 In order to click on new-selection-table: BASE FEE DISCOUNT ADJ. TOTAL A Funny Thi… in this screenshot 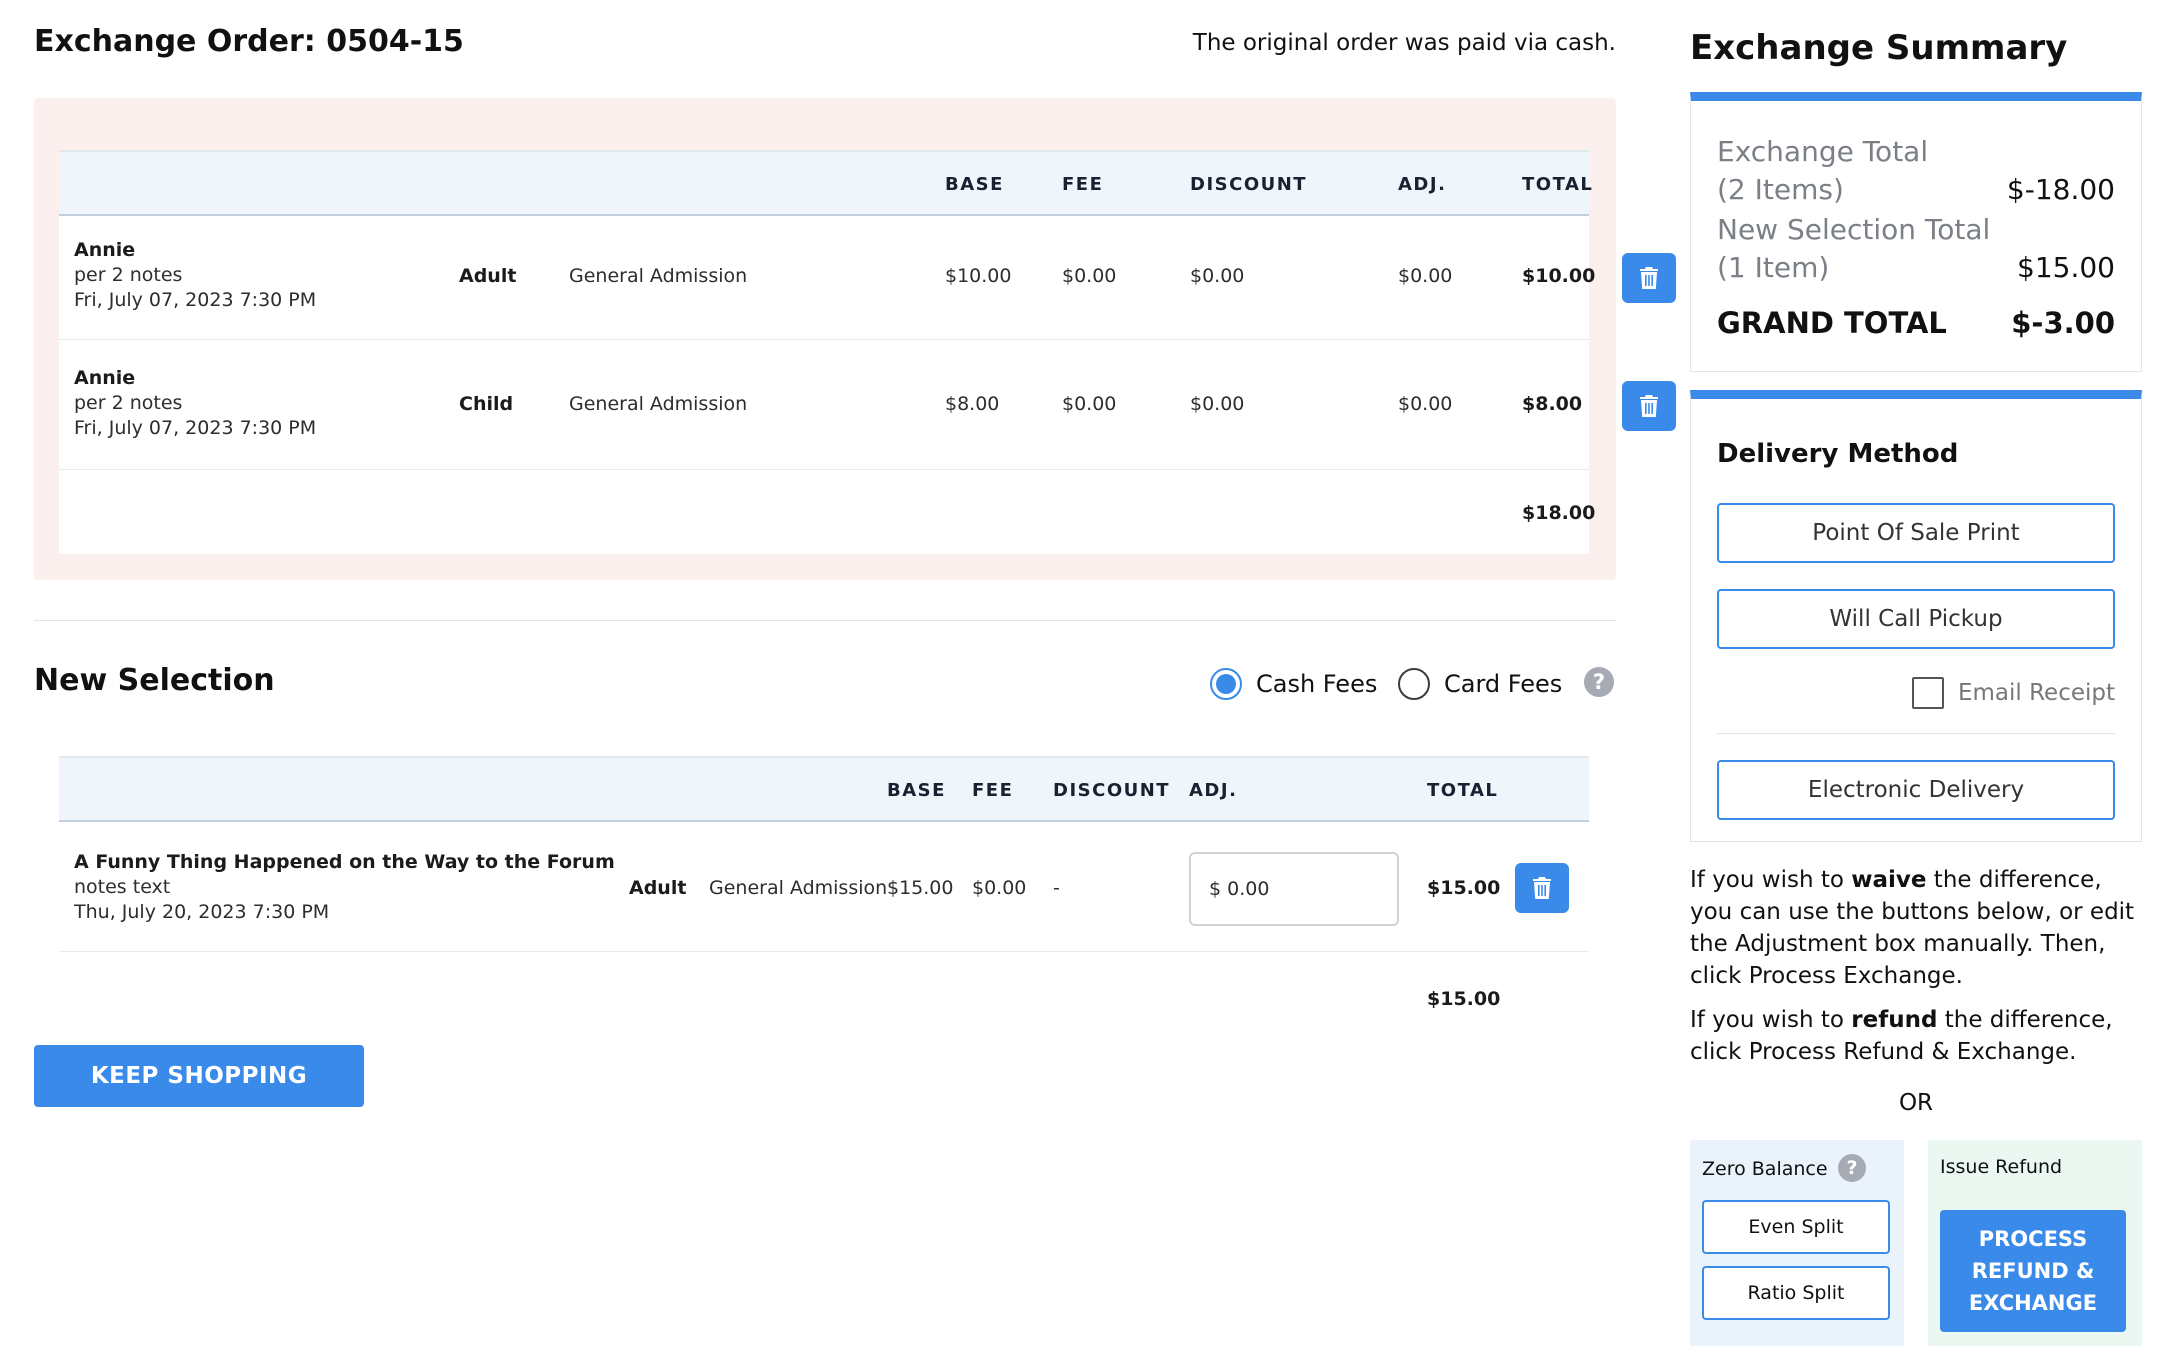, I will do `click(824, 893)`.